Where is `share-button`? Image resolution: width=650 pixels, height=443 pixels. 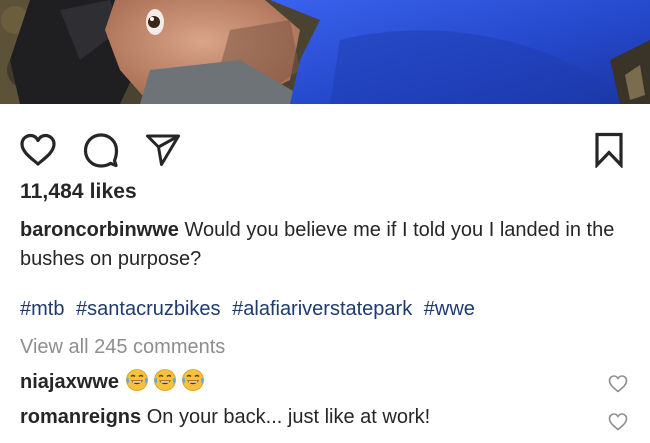 share-button is located at coordinates (163, 150).